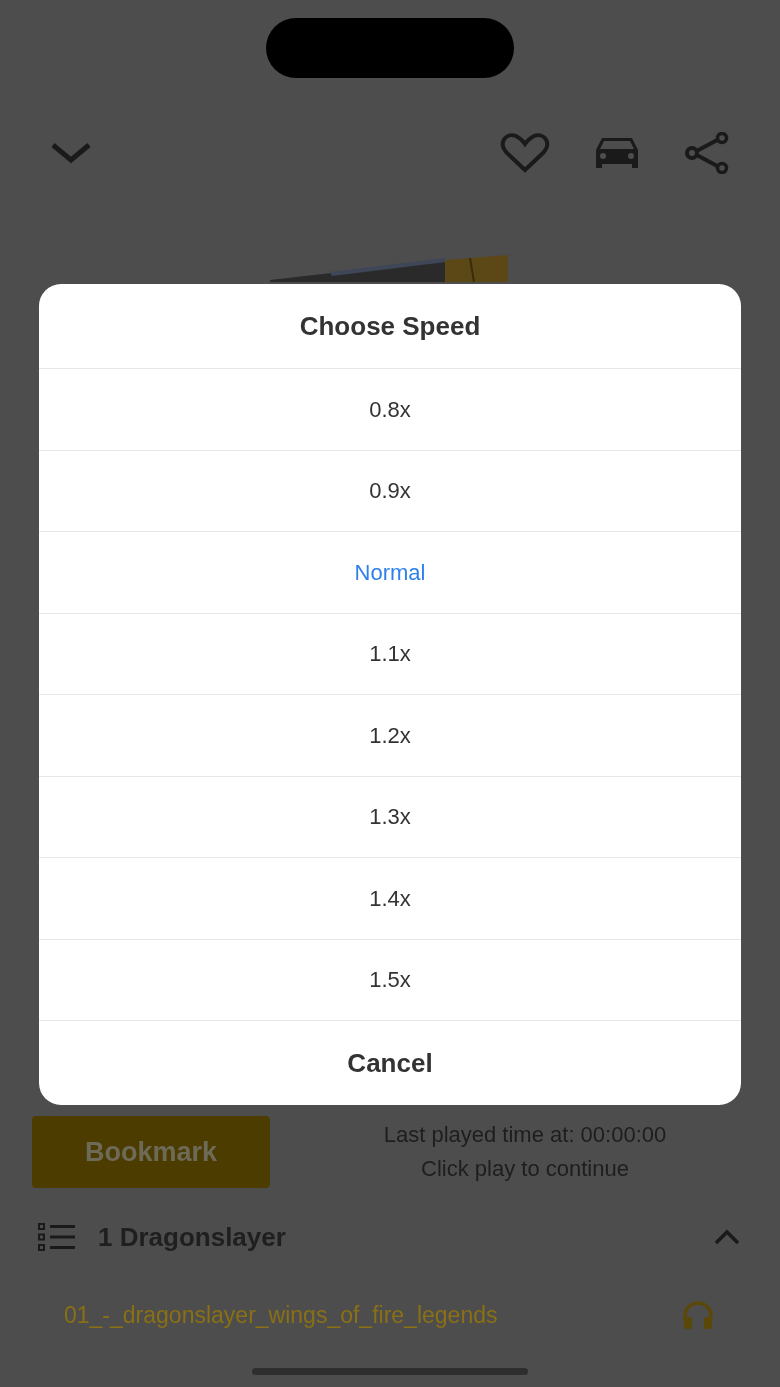  What do you see at coordinates (390, 410) in the screenshot?
I see `speed-option: 0.8x` at bounding box center [390, 410].